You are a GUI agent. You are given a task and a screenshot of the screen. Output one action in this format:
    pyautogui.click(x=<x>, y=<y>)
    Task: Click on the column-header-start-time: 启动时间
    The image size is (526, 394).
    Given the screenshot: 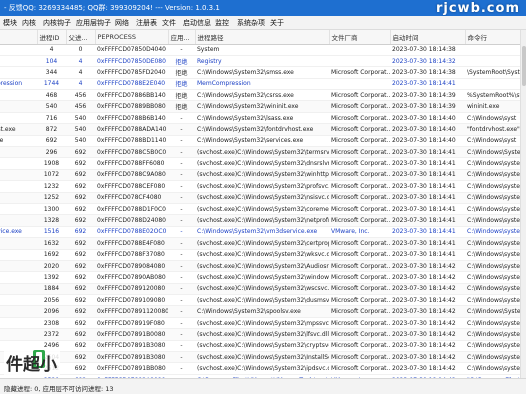 What is the action you would take?
    pyautogui.click(x=428, y=37)
    